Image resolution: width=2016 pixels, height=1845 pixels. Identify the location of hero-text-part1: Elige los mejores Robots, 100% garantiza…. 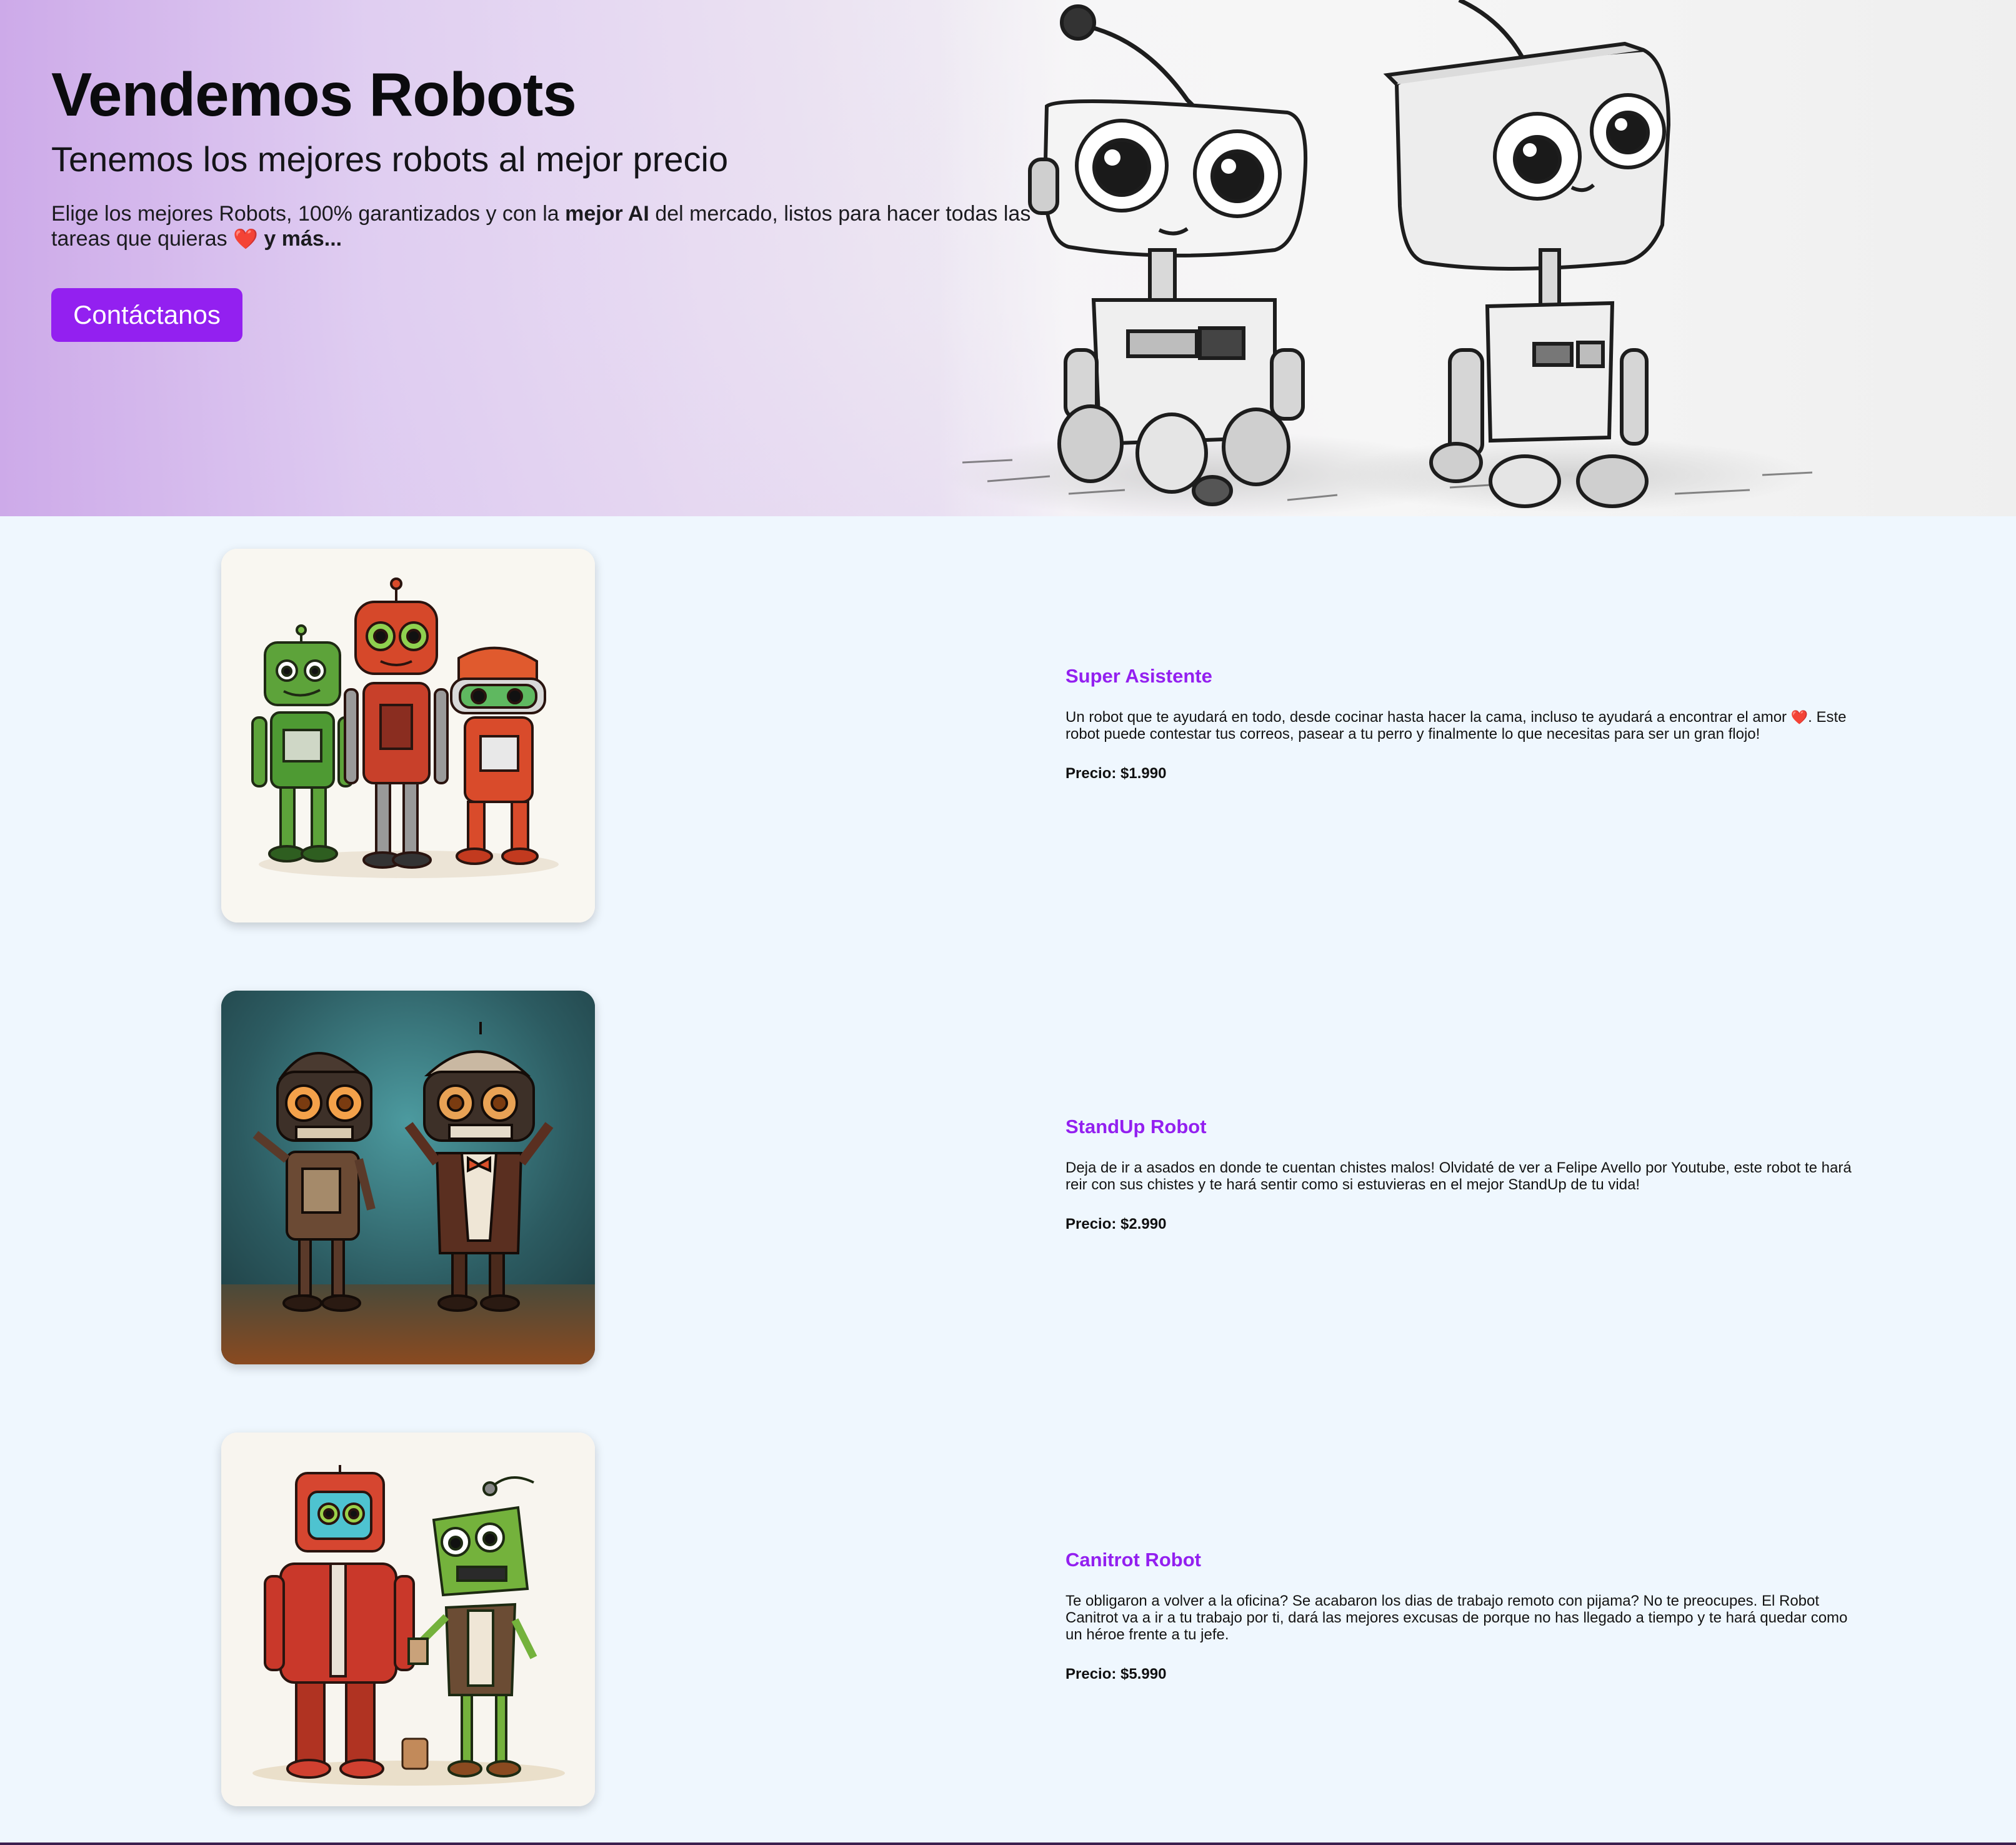
(308, 214).